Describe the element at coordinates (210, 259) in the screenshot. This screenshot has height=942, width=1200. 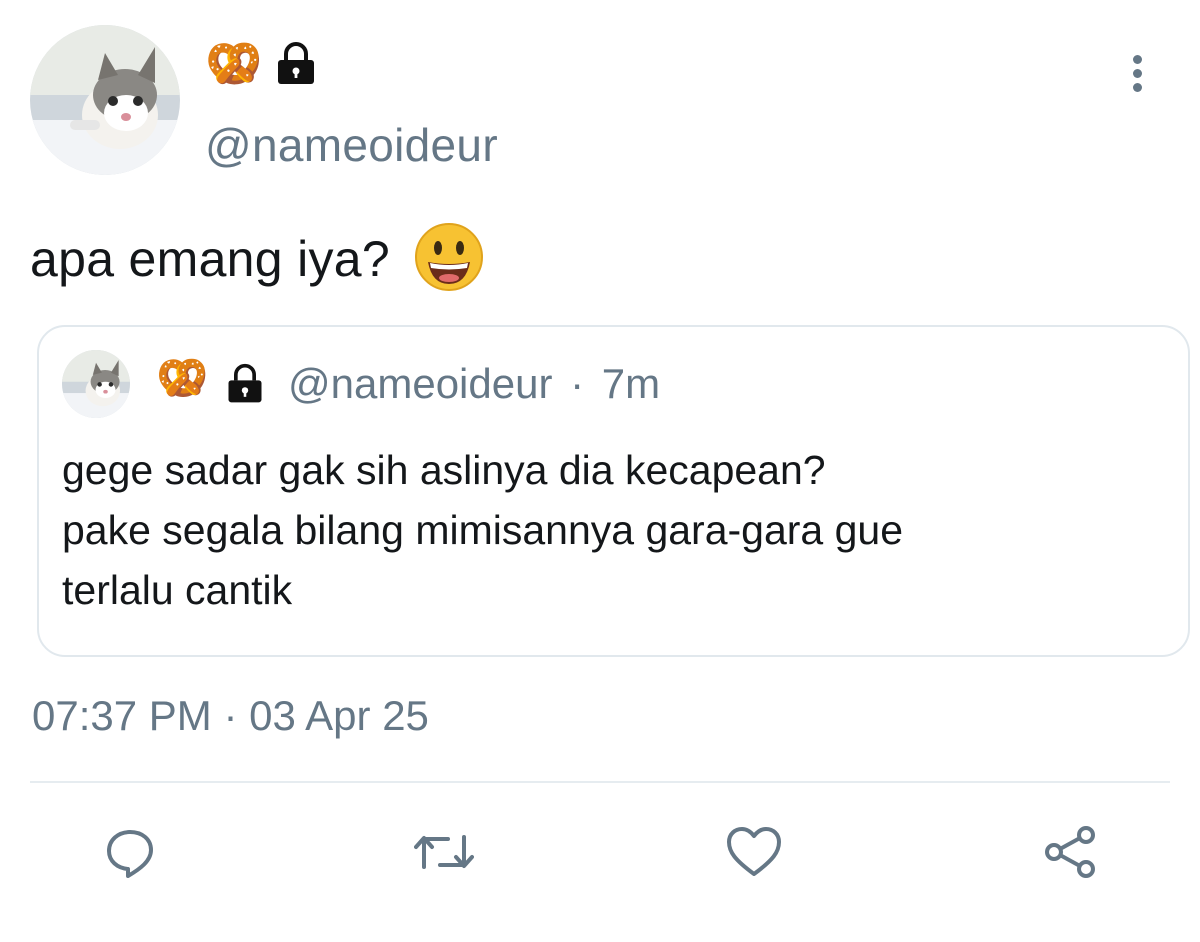
I see `tweet-text: apa emang iya?` at that location.